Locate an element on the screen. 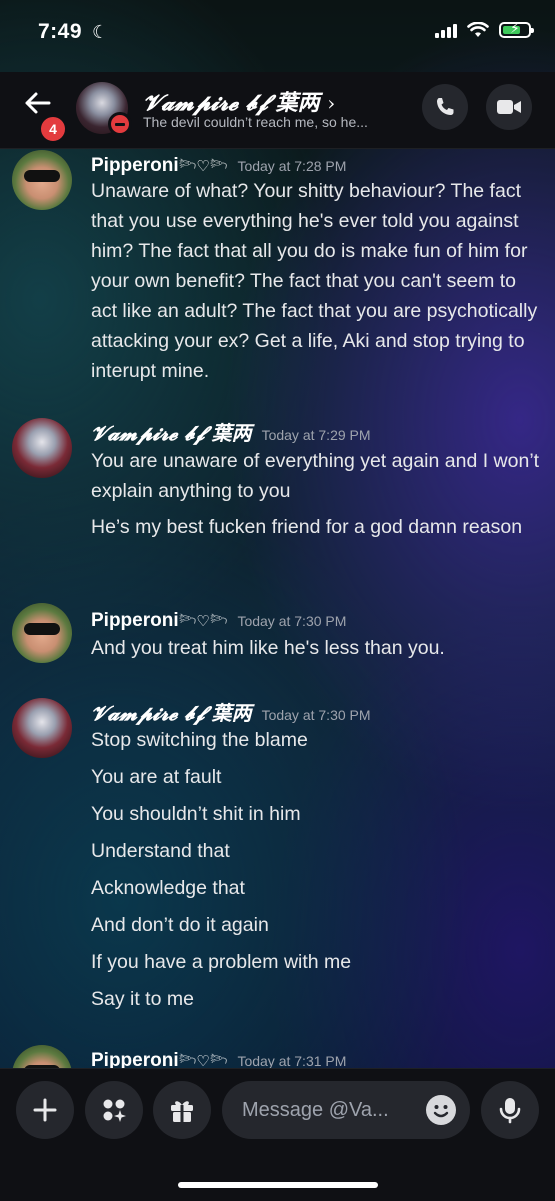 This screenshot has width=555, height=1201. message-author: 𝓥𝓪𝓶𝓹𝓲𝓻𝓮 𝓫𝓯 葉两 Today at 7:29 PM is located at coordinates (231, 431).